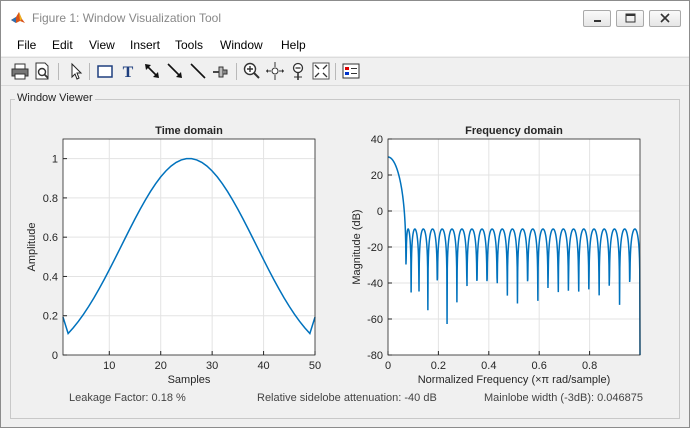  Describe the element at coordinates (375, 284) in the screenshot. I see `y-tick-label: -40` at that location.